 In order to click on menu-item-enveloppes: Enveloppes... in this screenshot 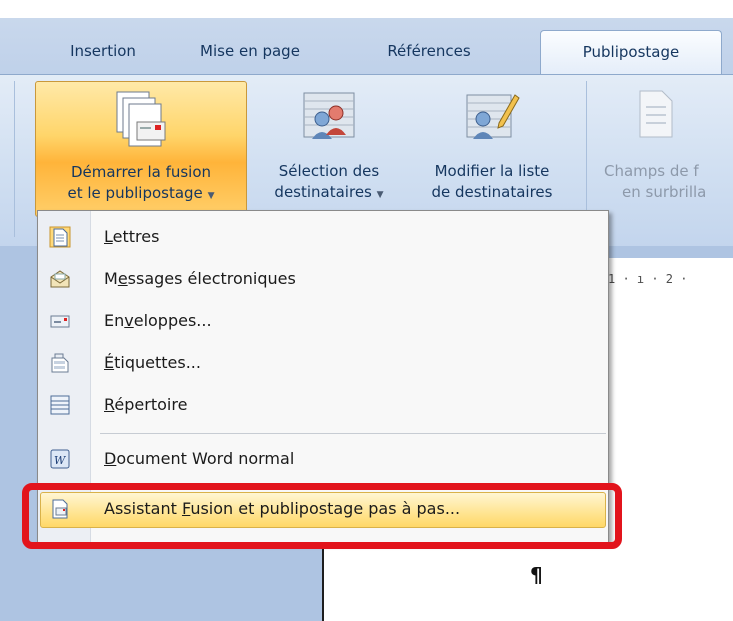, I will do `click(323, 321)`.